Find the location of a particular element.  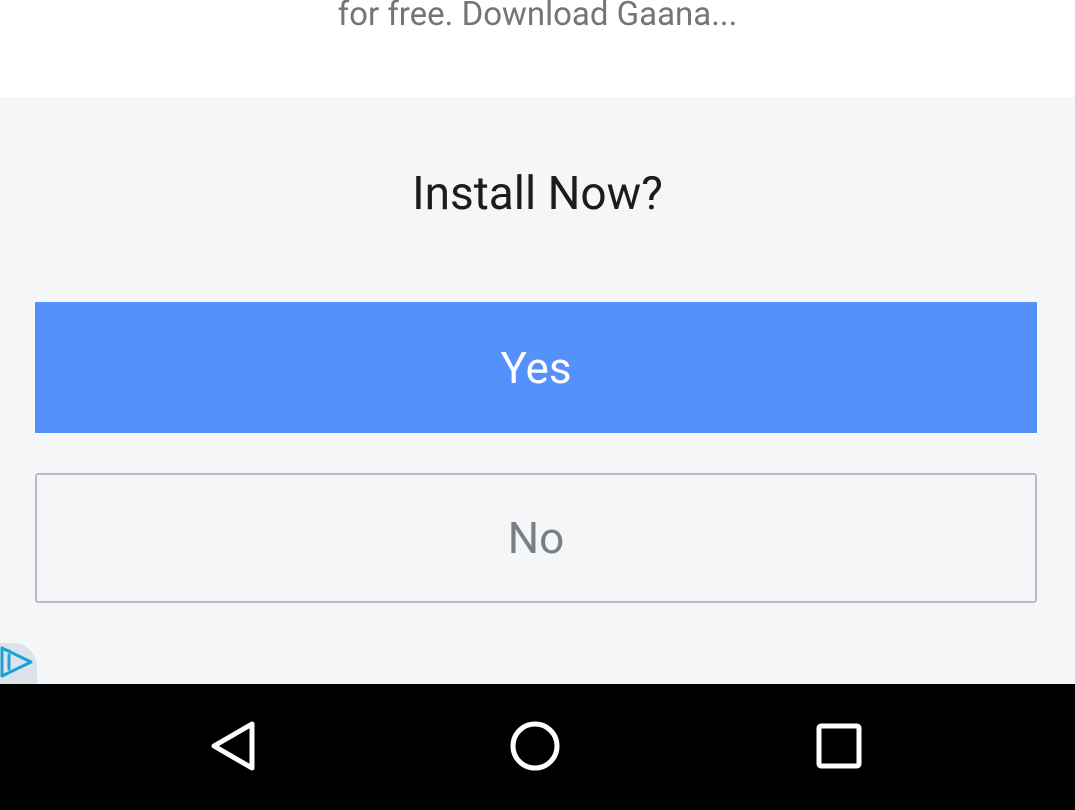

no-button: No is located at coordinates (536, 538).